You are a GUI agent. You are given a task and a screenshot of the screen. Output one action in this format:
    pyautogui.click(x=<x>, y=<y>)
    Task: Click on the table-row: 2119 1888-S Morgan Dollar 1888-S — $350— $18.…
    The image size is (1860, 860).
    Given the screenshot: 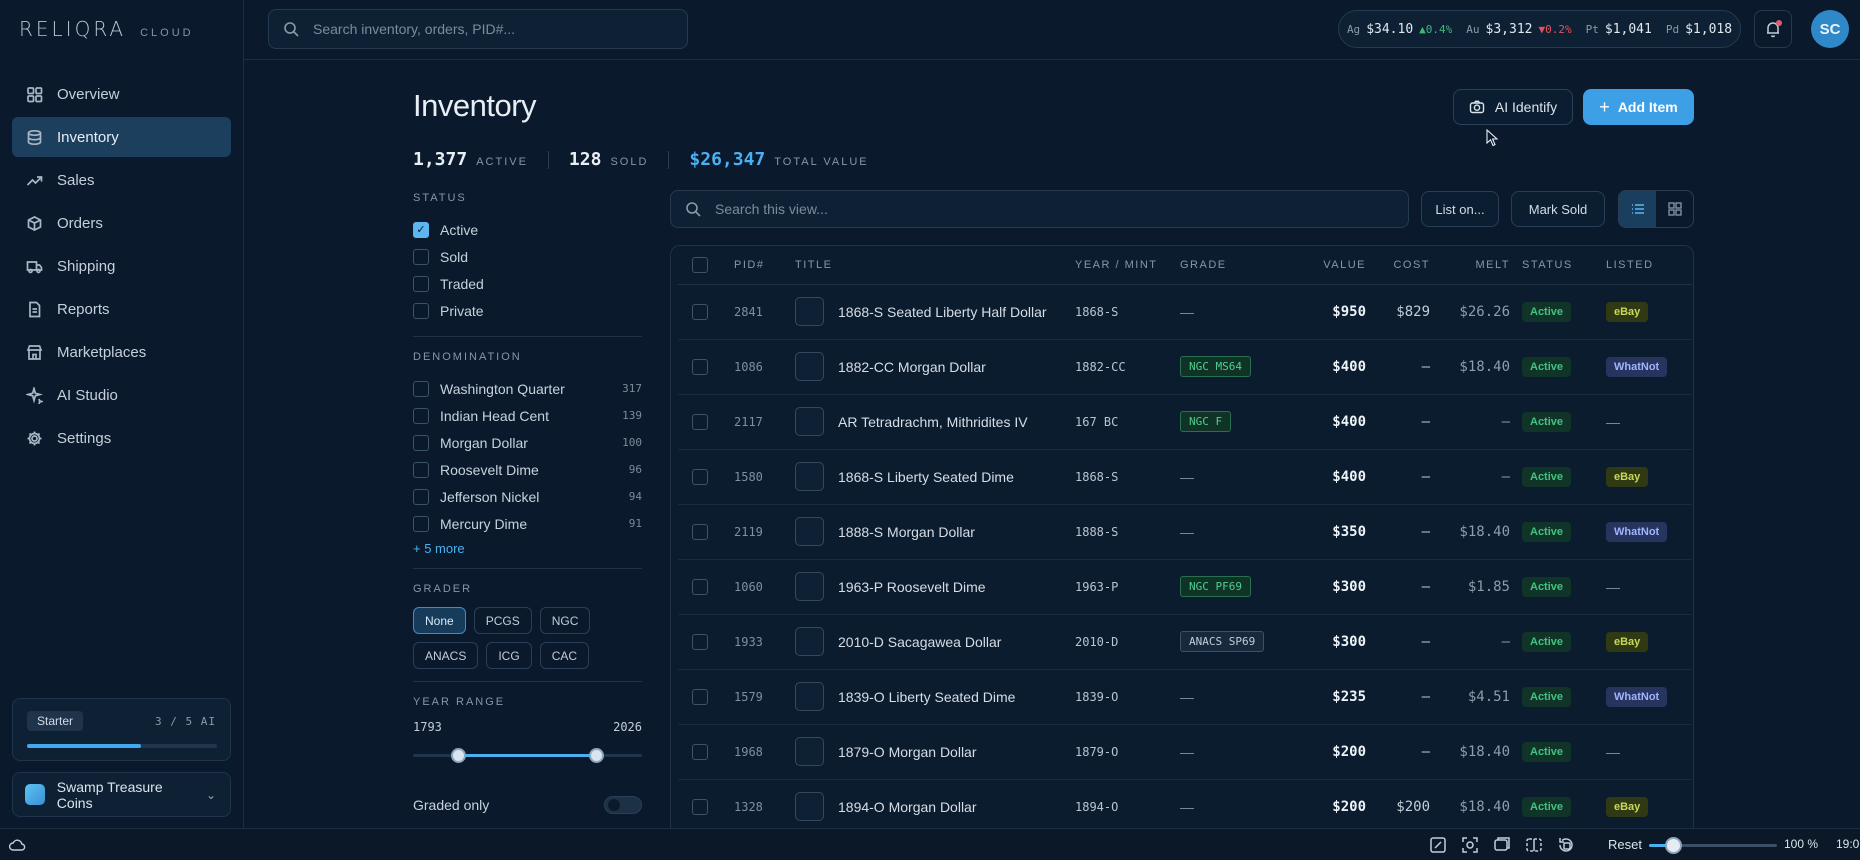 What is the action you would take?
    pyautogui.click(x=1185, y=532)
    